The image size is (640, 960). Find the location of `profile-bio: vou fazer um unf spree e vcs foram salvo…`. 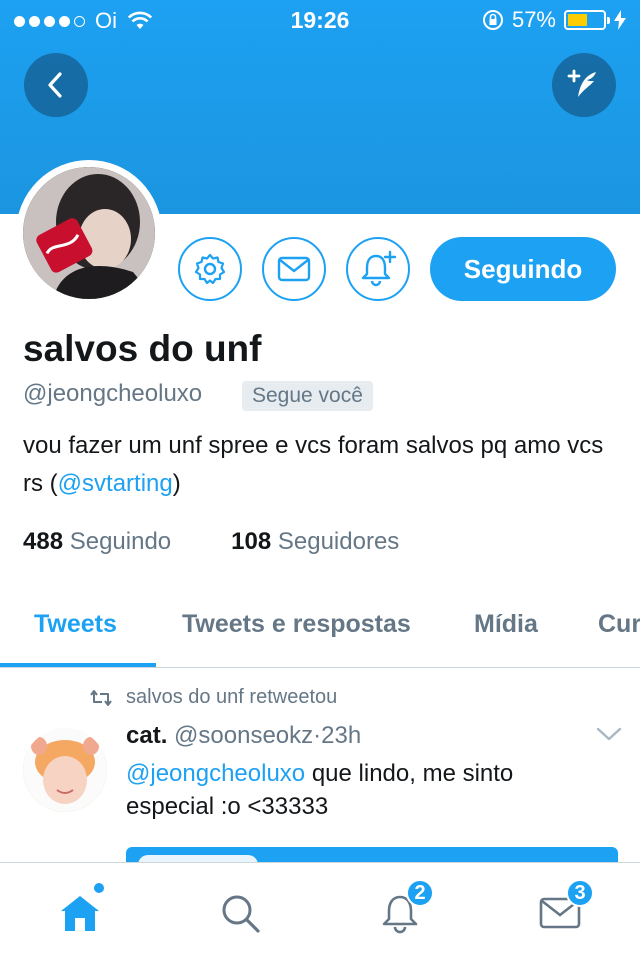

profile-bio: vou fazer um unf spree e vcs foram salvo… is located at coordinates (318, 465).